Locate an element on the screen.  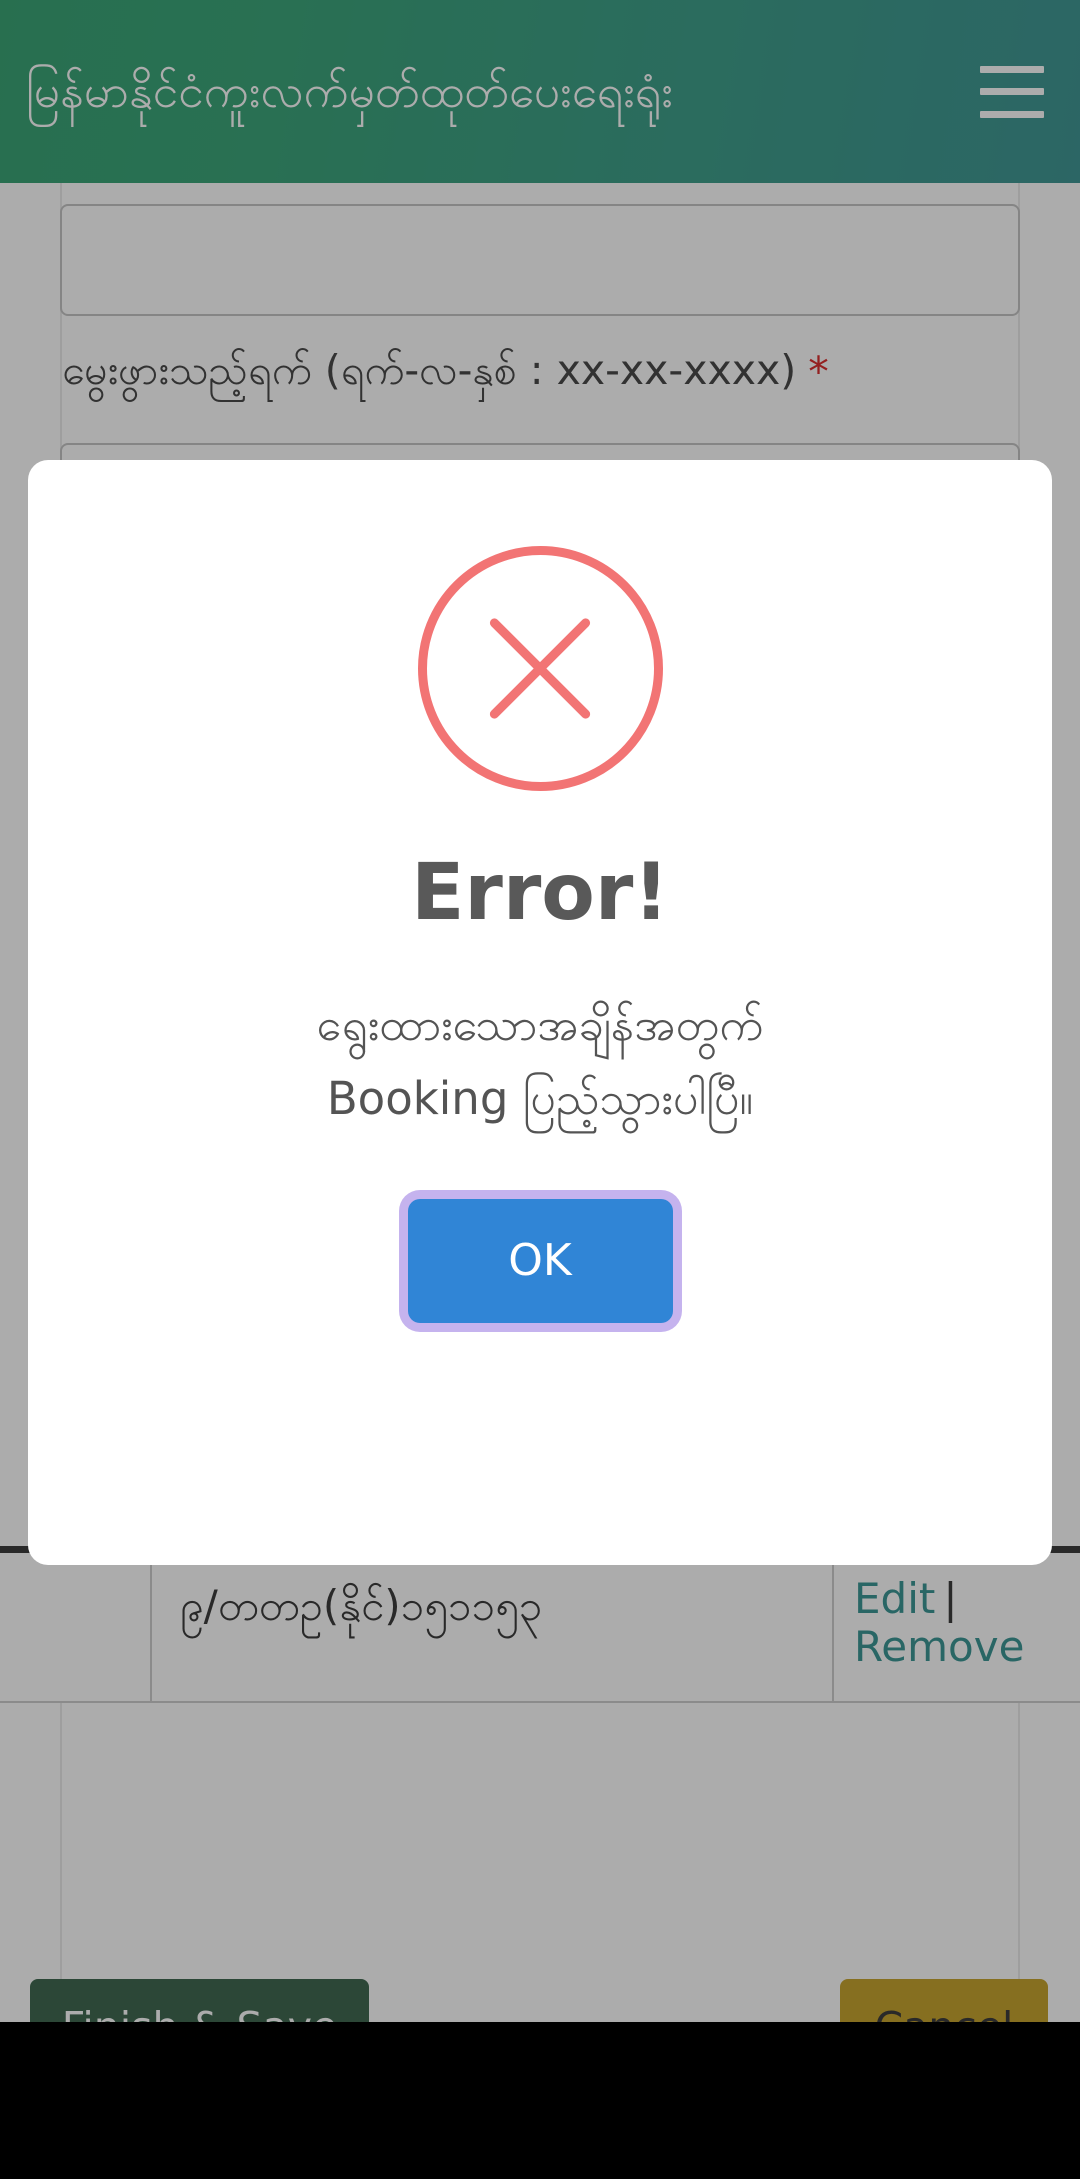
ok-button: OK is located at coordinates (540, 1260).